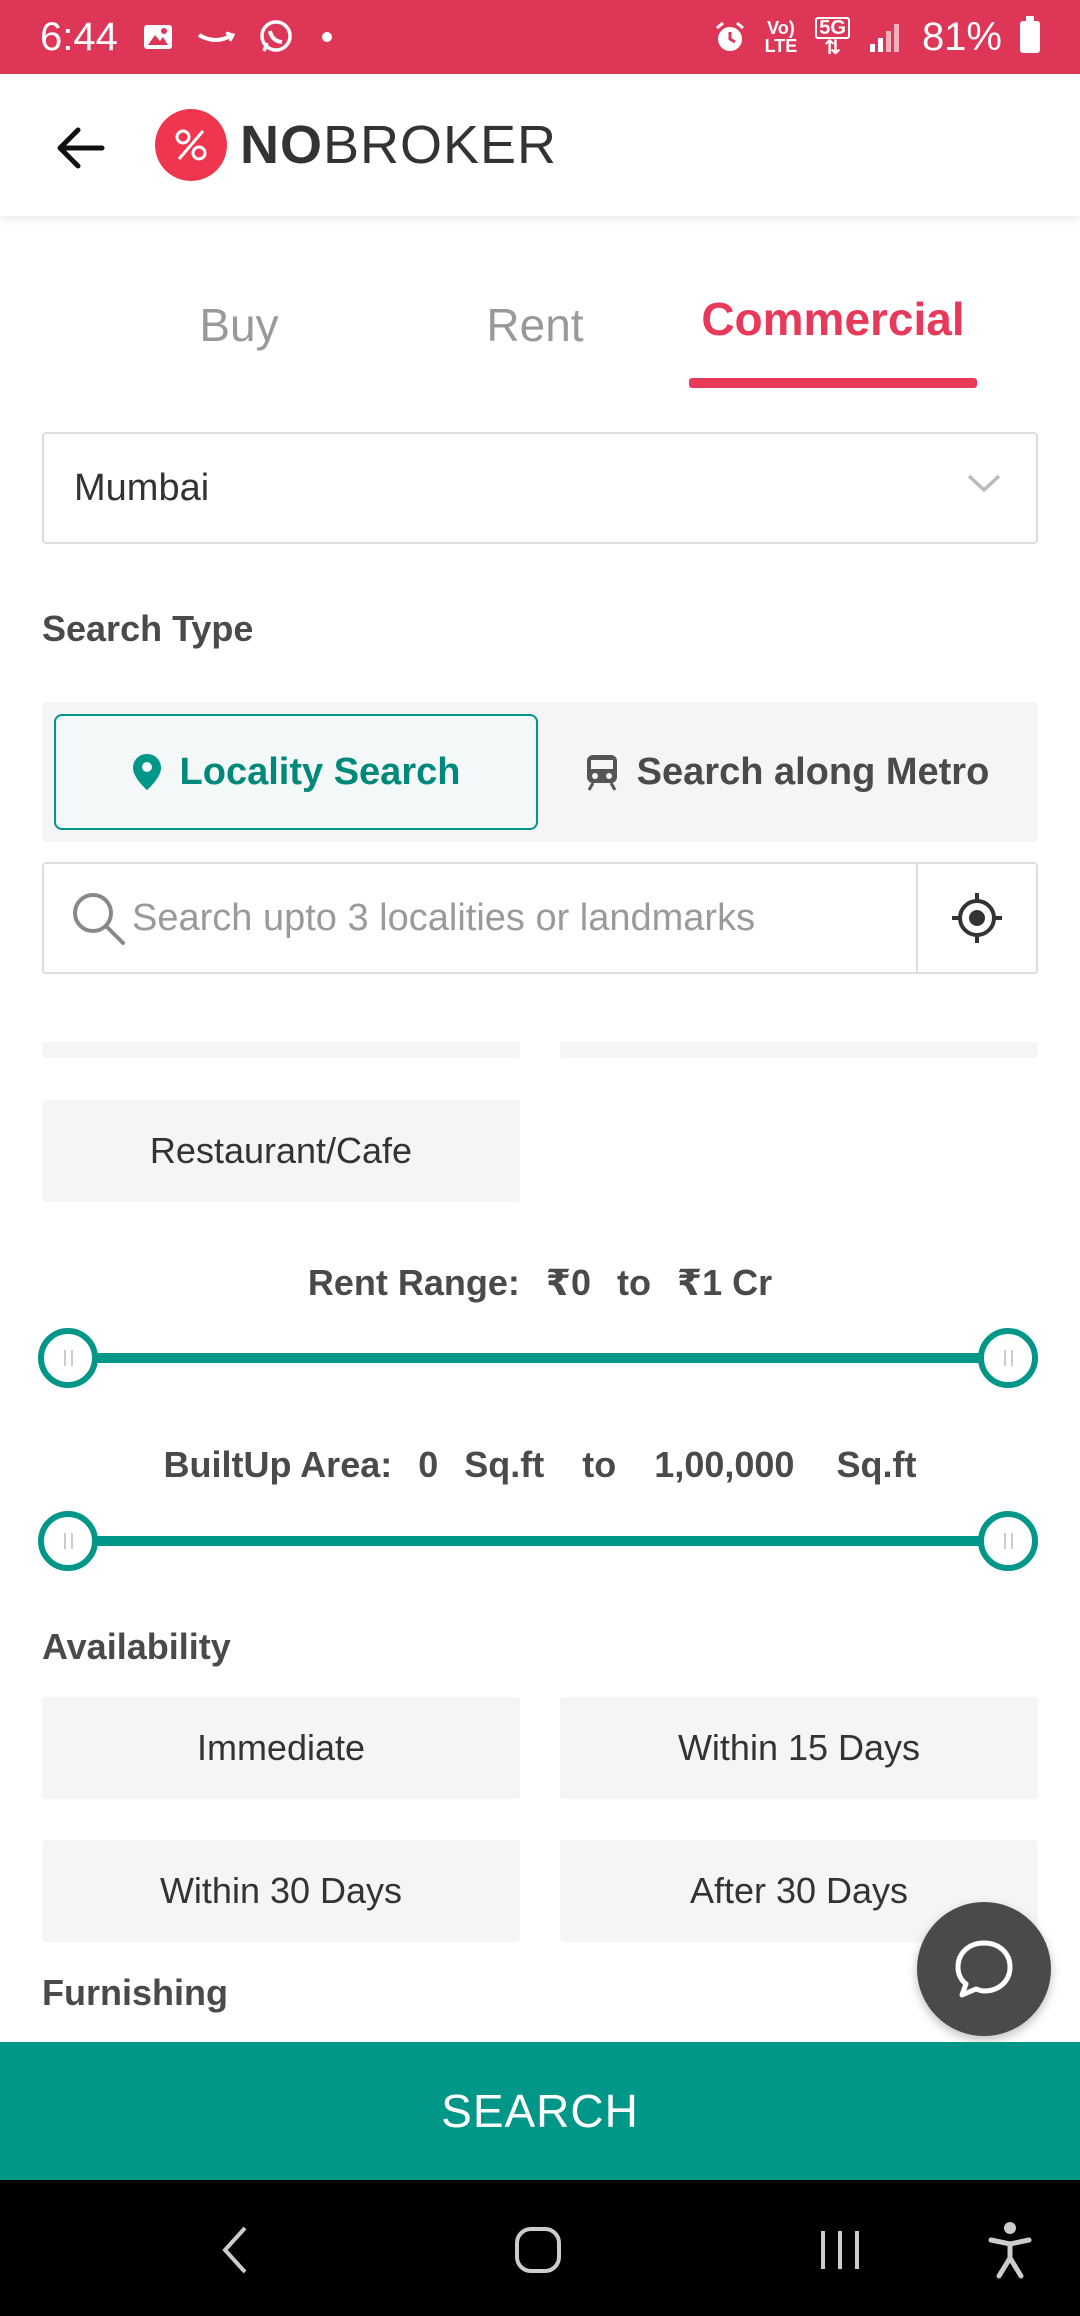 The width and height of the screenshot is (1080, 2316). I want to click on alarm-icon, so click(729, 36).